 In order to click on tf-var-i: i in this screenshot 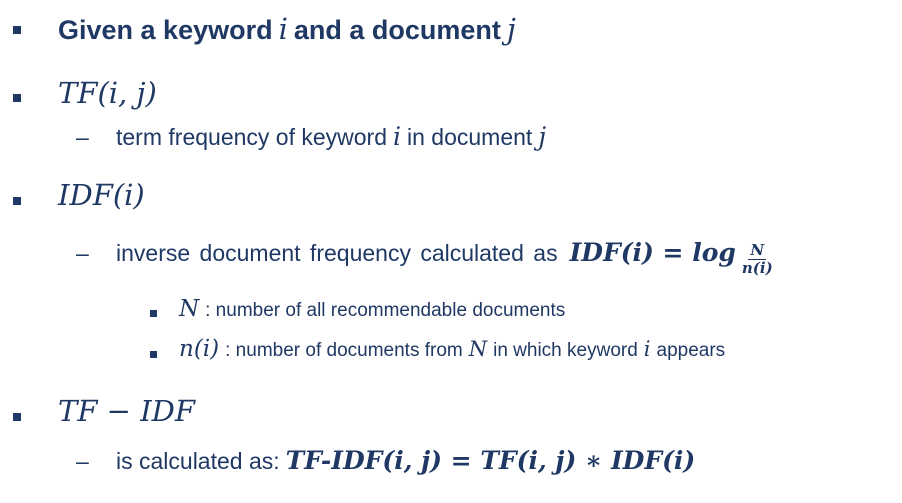, I will do `click(397, 136)`.